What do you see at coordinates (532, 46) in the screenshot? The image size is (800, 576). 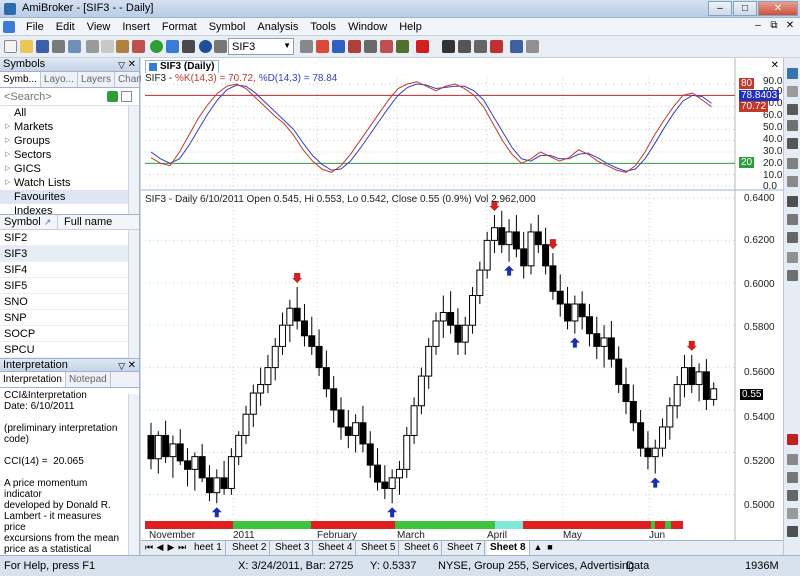 I see `properties-icon` at bounding box center [532, 46].